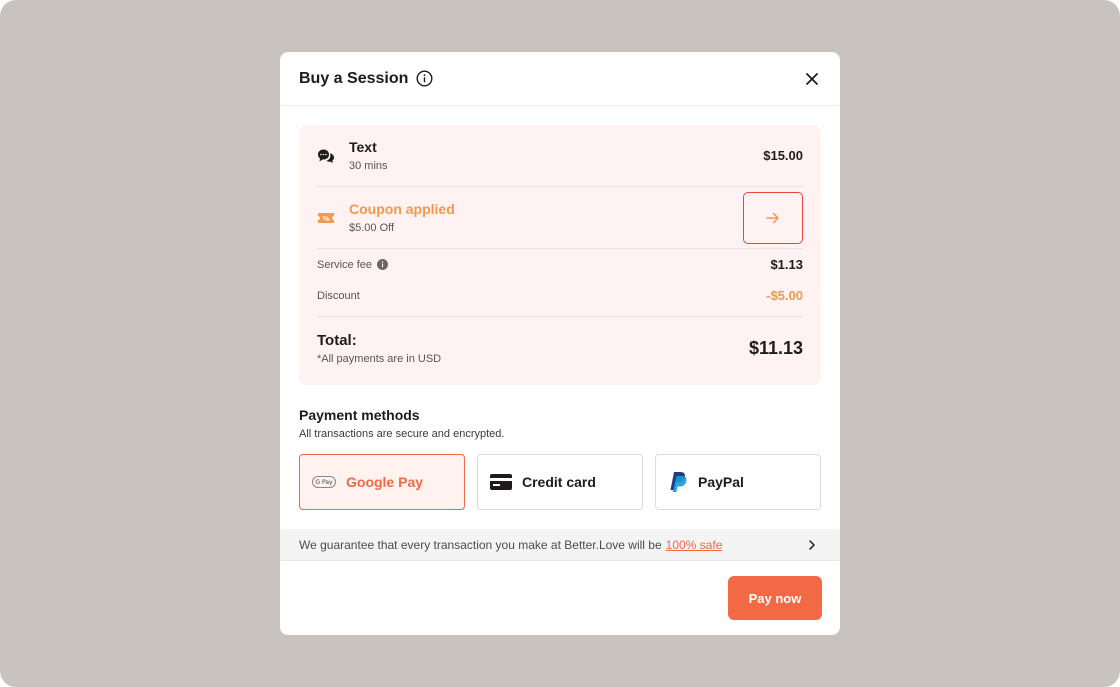 Image resolution: width=1120 pixels, height=687 pixels. I want to click on coupon-icon: %, so click(326, 218).